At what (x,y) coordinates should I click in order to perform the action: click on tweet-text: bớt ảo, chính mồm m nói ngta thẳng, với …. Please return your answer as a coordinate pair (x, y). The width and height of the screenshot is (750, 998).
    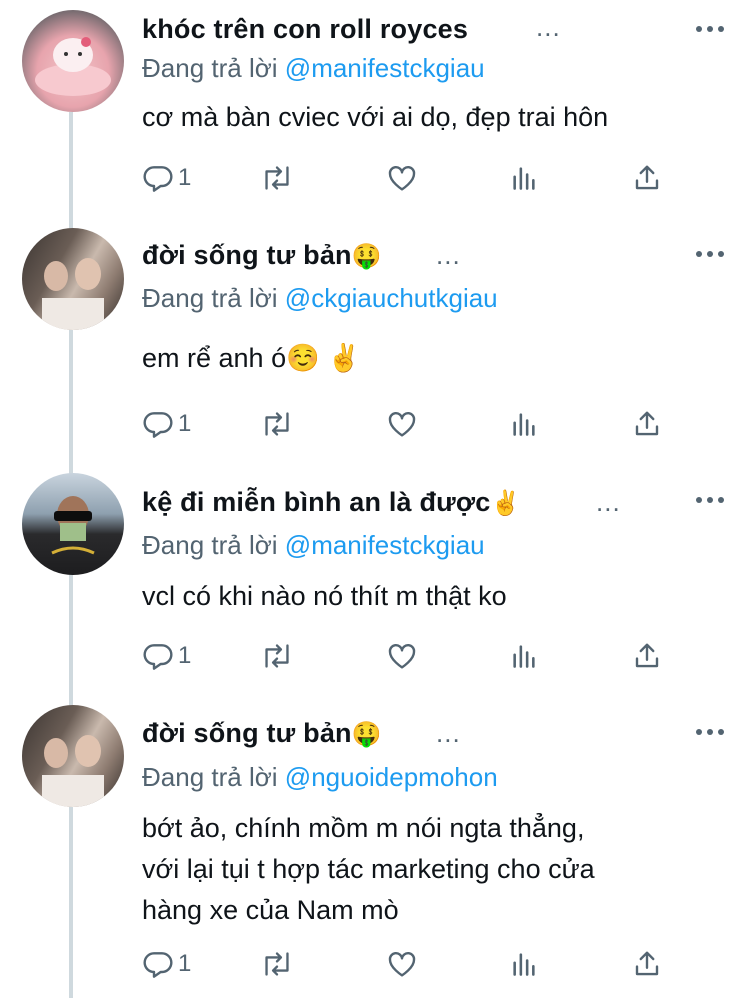
    Looking at the image, I should click on (368, 869).